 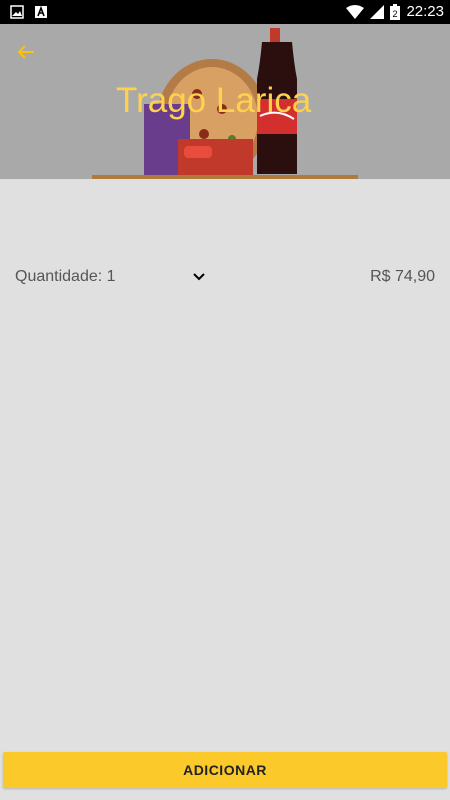 I want to click on signal-icon, so click(x=377, y=11).